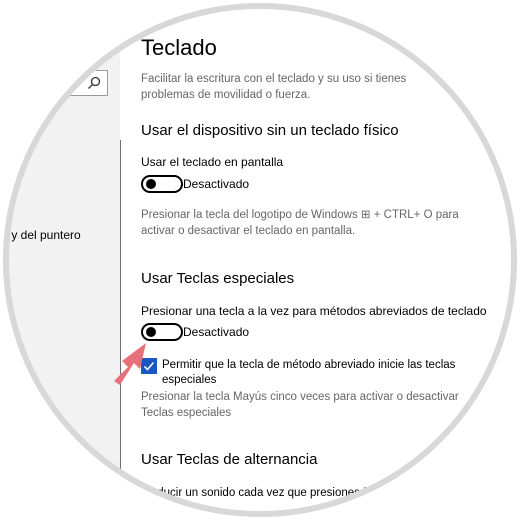 The image size is (520, 520). Describe the element at coordinates (151, 184) in the screenshot. I see `toggle-knob` at that location.